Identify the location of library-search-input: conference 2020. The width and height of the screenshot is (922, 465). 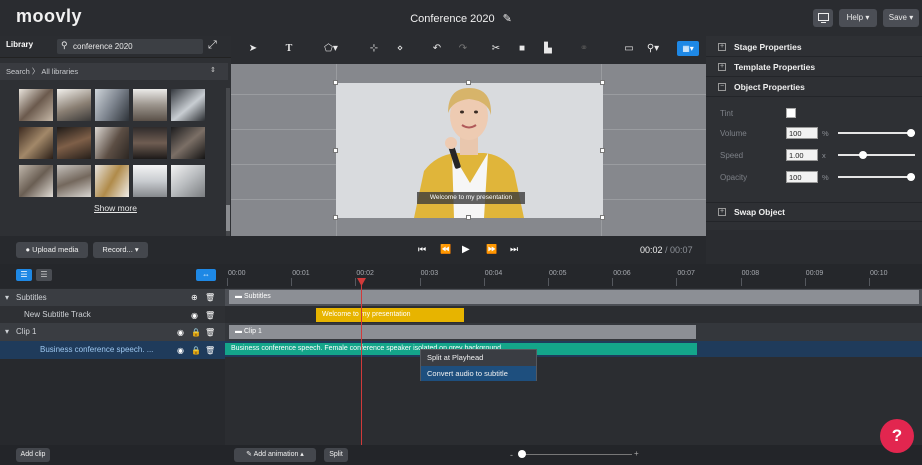
(130, 46).